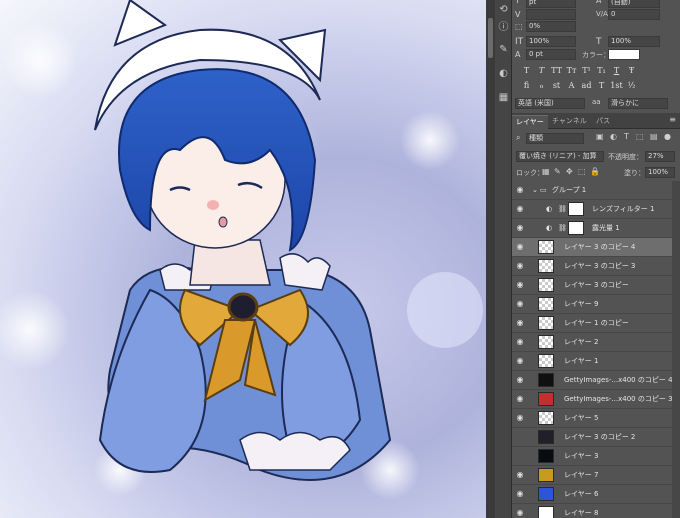  What do you see at coordinates (560, 156) in the screenshot?
I see `blend-mode-select: 覆い焼き (リニア) - 加算` at bounding box center [560, 156].